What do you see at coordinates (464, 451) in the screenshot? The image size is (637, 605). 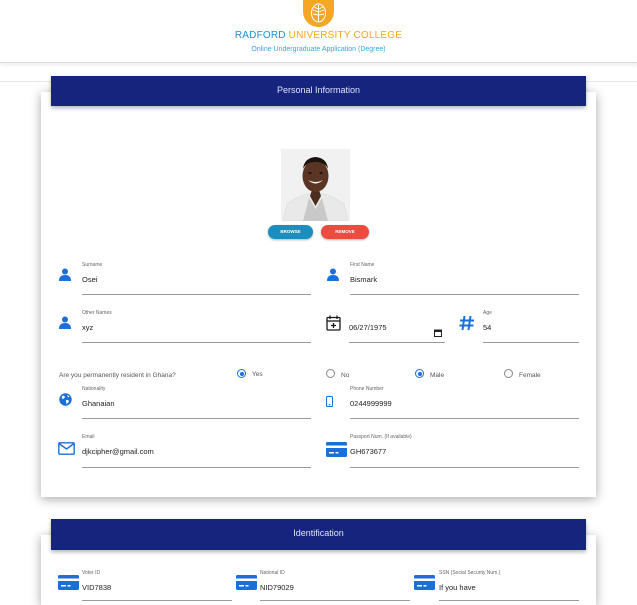 I see `passport-number-field: Passport Num. (If available) GH673677` at bounding box center [464, 451].